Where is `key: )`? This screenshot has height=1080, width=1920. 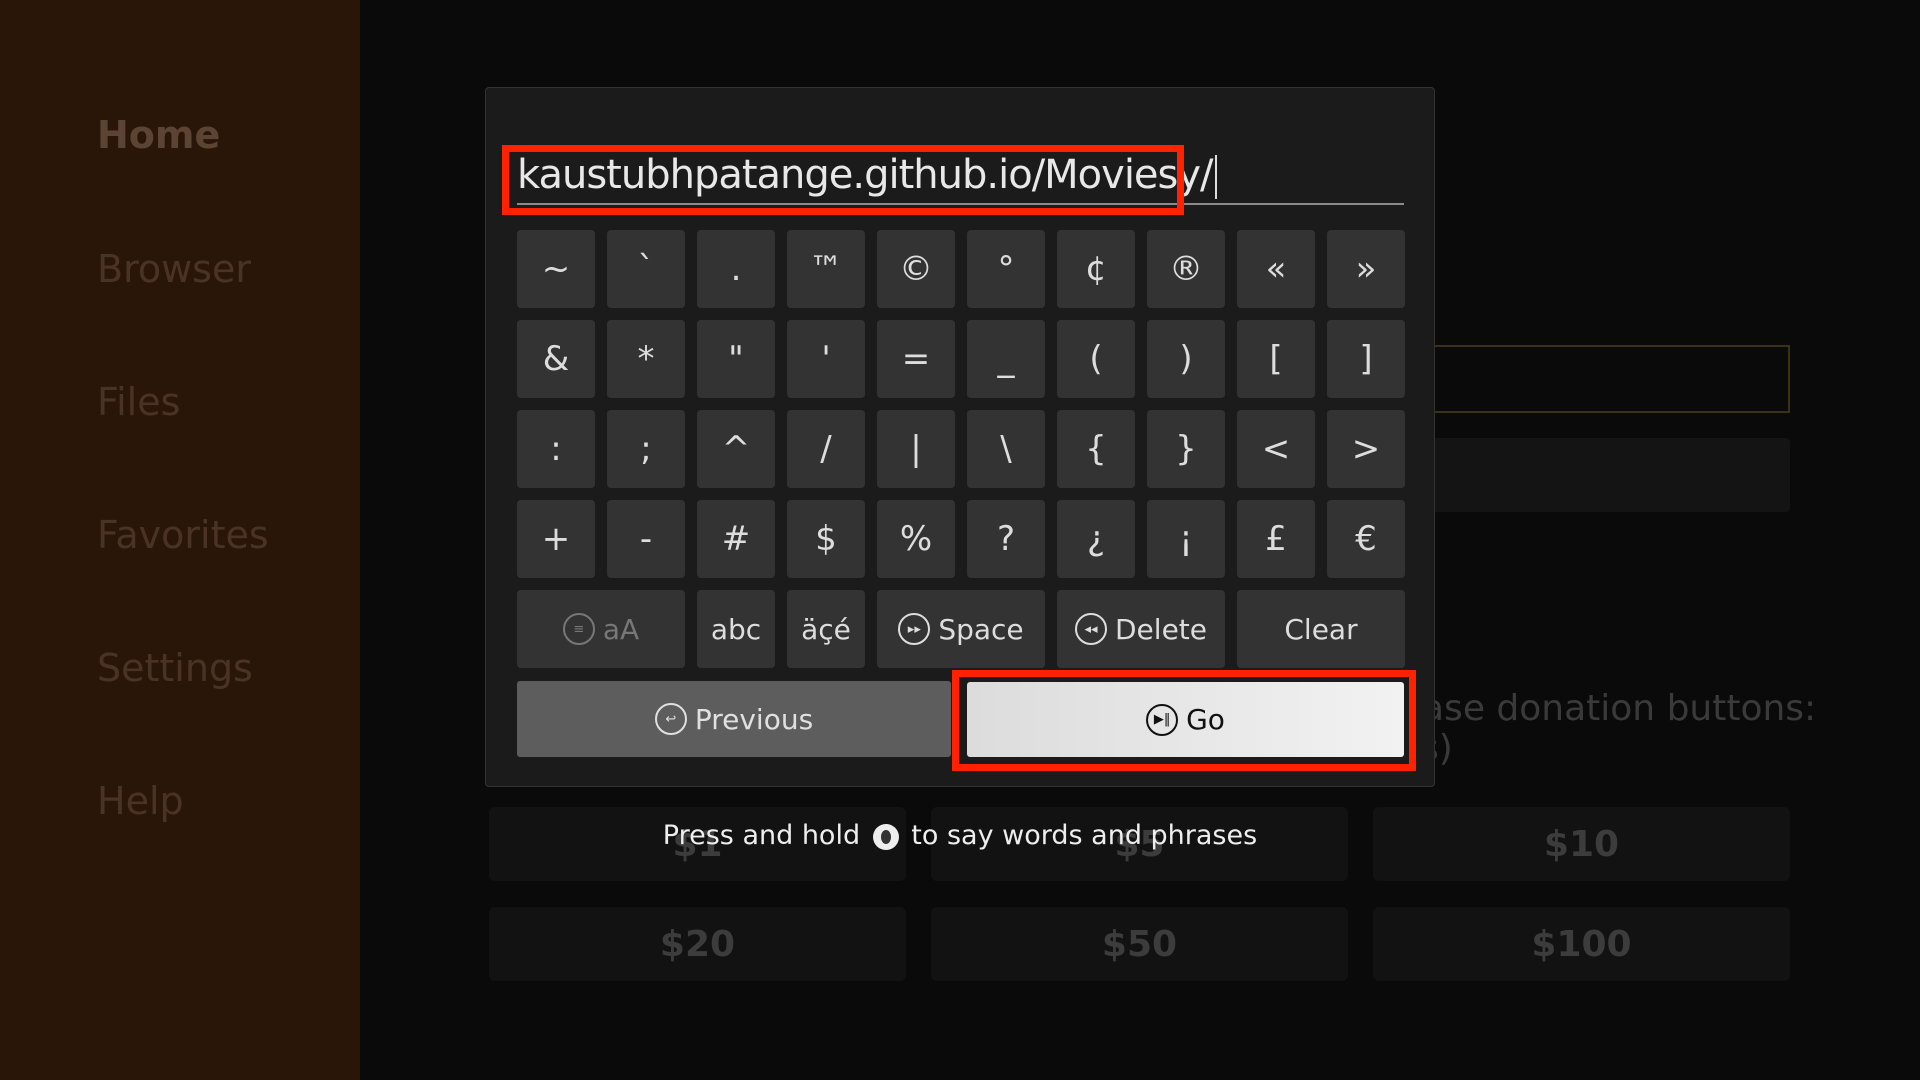 key: ) is located at coordinates (1186, 359).